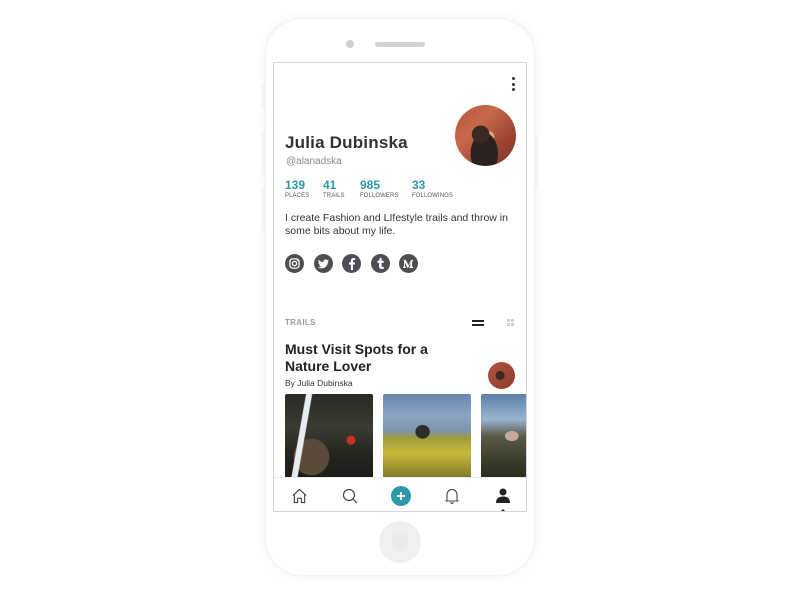  Describe the element at coordinates (485, 135) in the screenshot. I see `profile-avatar` at that location.